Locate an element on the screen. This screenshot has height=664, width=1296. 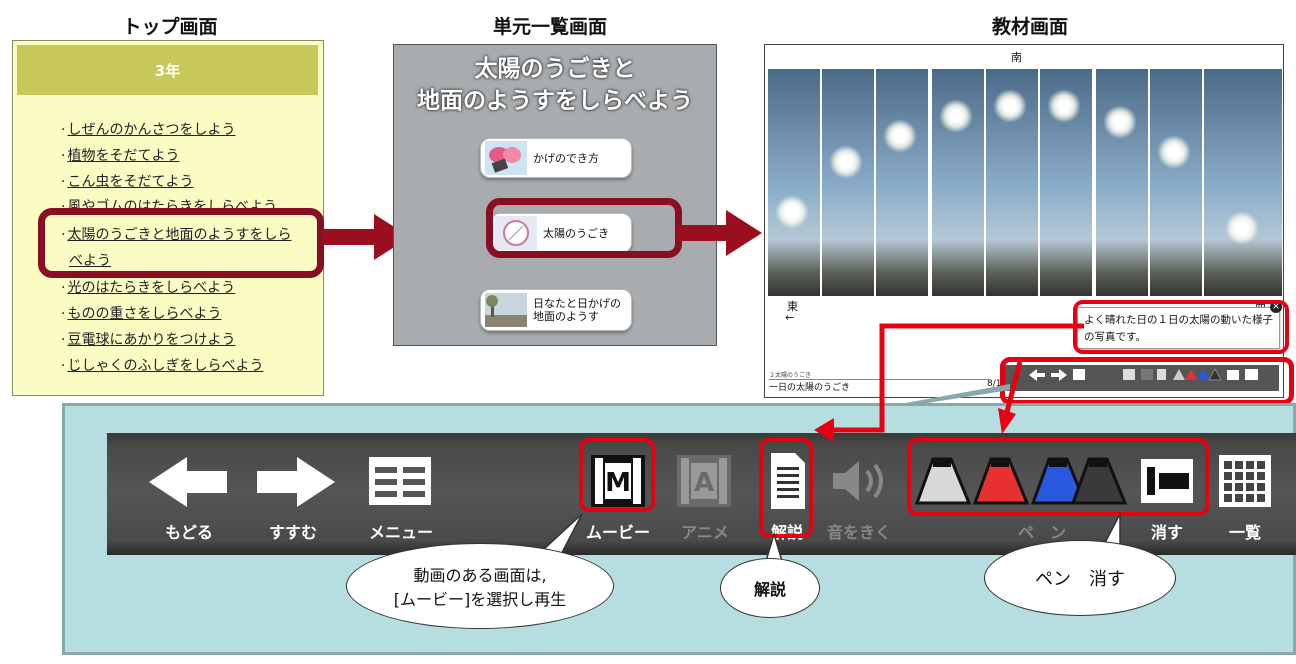
commentary-callout: 解説 is located at coordinates (770, 588).